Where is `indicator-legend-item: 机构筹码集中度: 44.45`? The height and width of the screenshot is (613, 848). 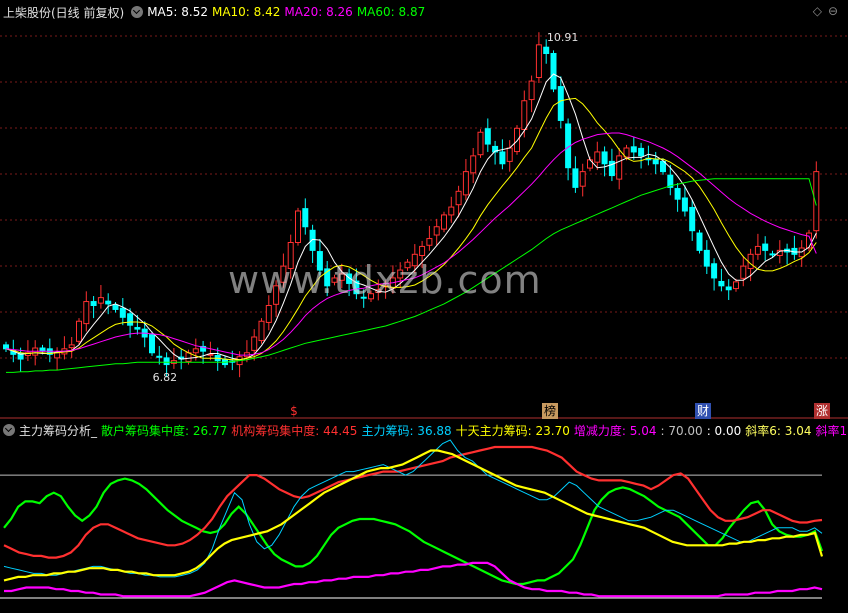 indicator-legend-item: 机构筹码集中度: 44.45 is located at coordinates (294, 430).